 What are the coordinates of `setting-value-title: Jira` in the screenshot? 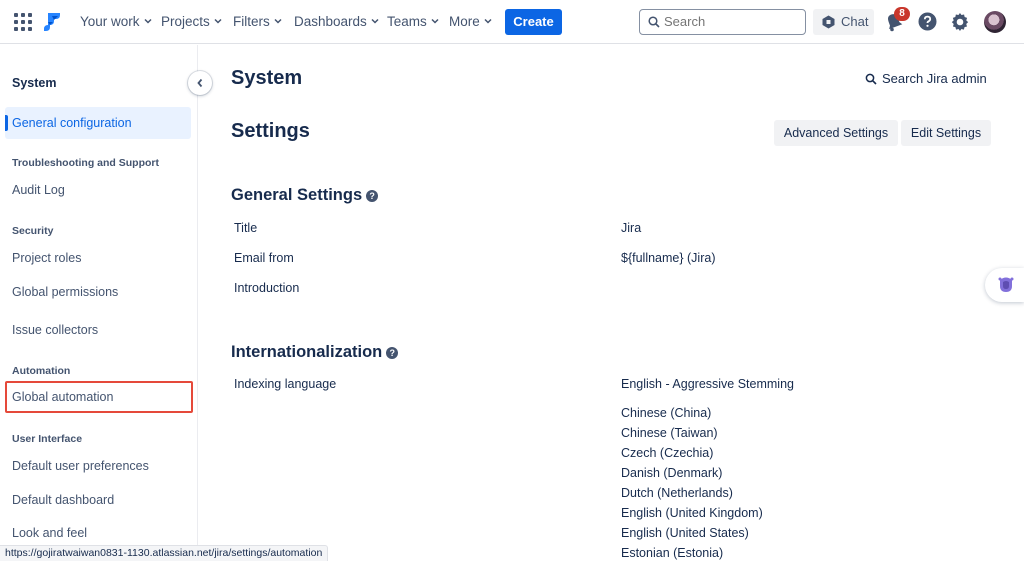 It's located at (631, 228).